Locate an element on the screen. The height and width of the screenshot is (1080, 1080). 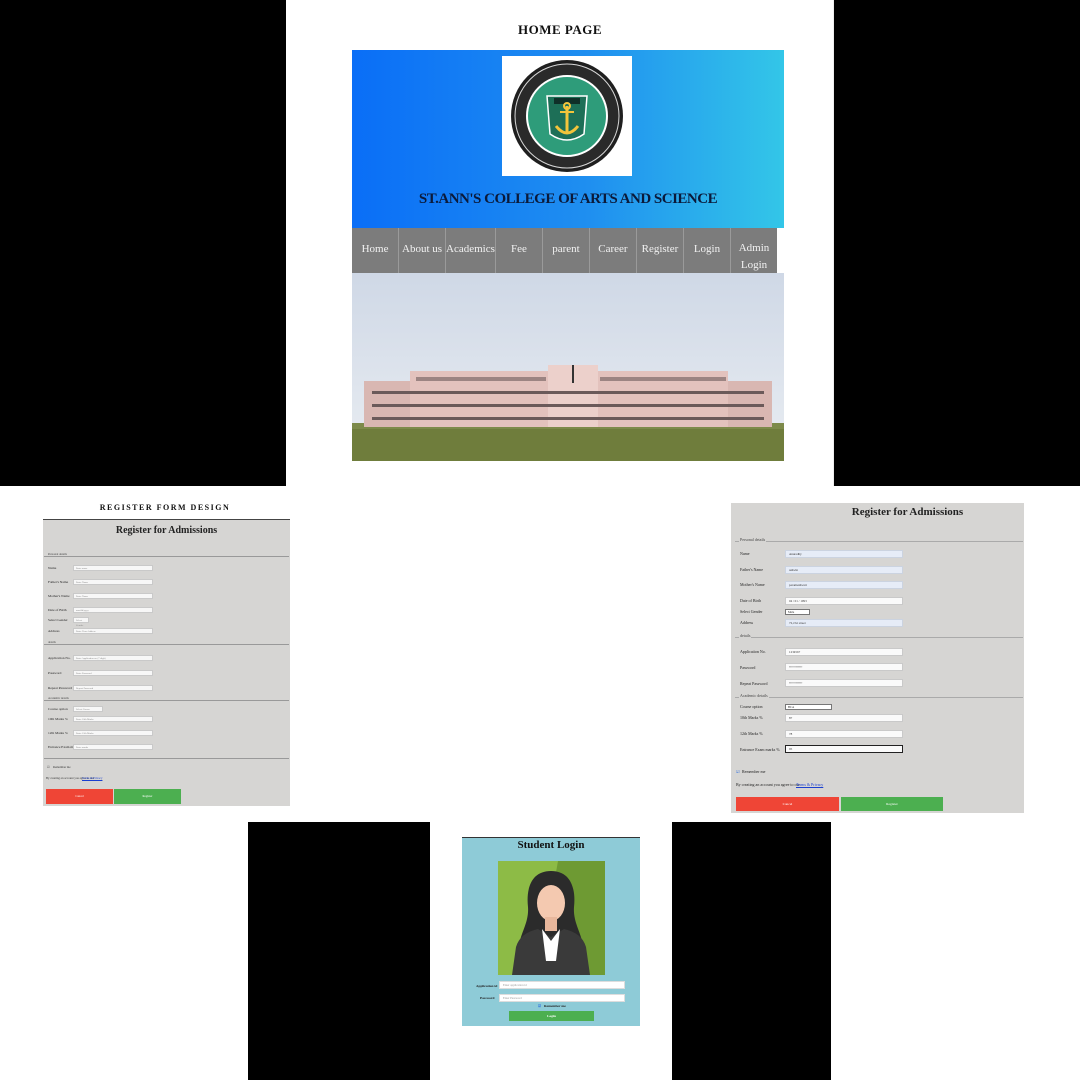
hero-banner: ST.ANN'S COLLEGE OF ARTS AND SCIENCE is located at coordinates (568, 139).